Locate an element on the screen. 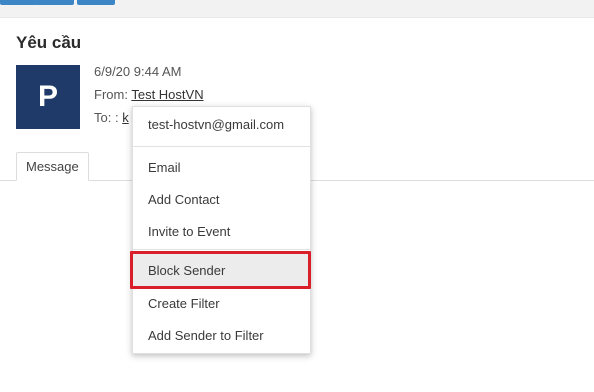  email-to: To: : k is located at coordinates (111, 117).